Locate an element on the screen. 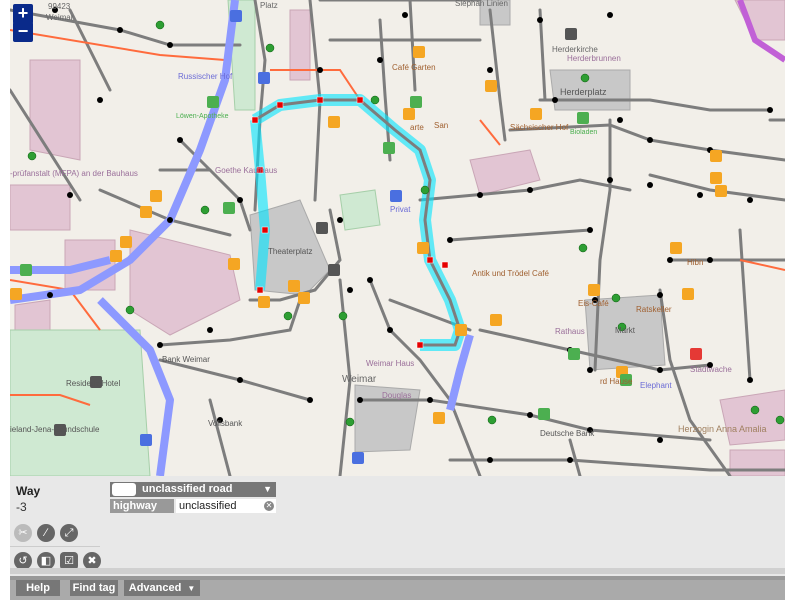 The image size is (785, 600). advanced-button: Advanced ▼ is located at coordinates (162, 588).